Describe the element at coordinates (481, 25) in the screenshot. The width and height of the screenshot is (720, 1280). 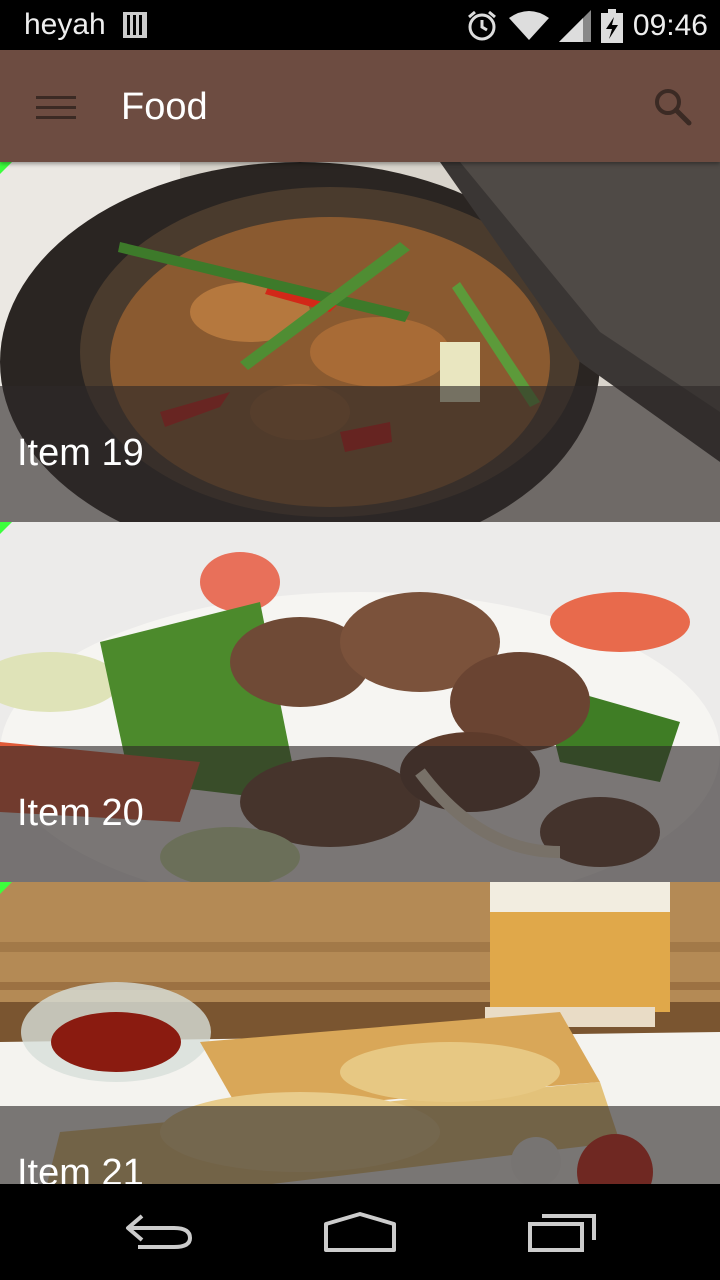
I see `alarm-icon` at that location.